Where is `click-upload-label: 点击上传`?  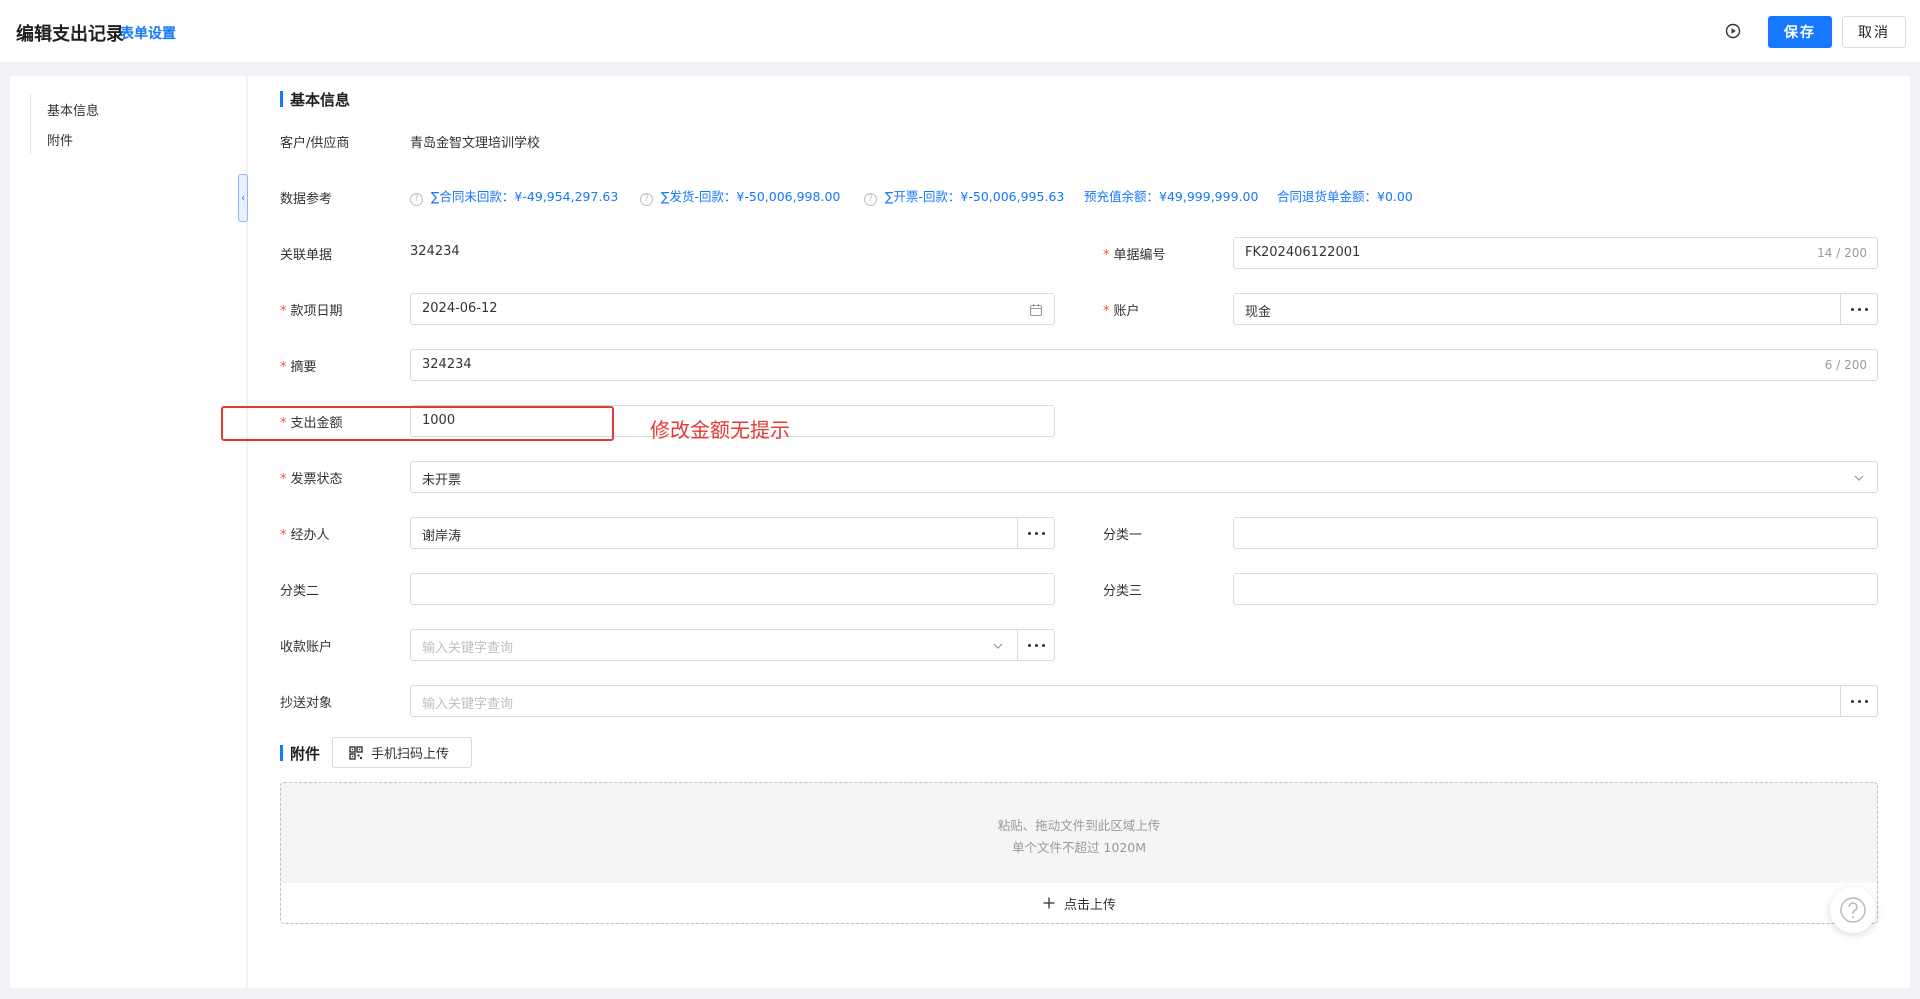
click-upload-label: 点击上传 is located at coordinates (1089, 905).